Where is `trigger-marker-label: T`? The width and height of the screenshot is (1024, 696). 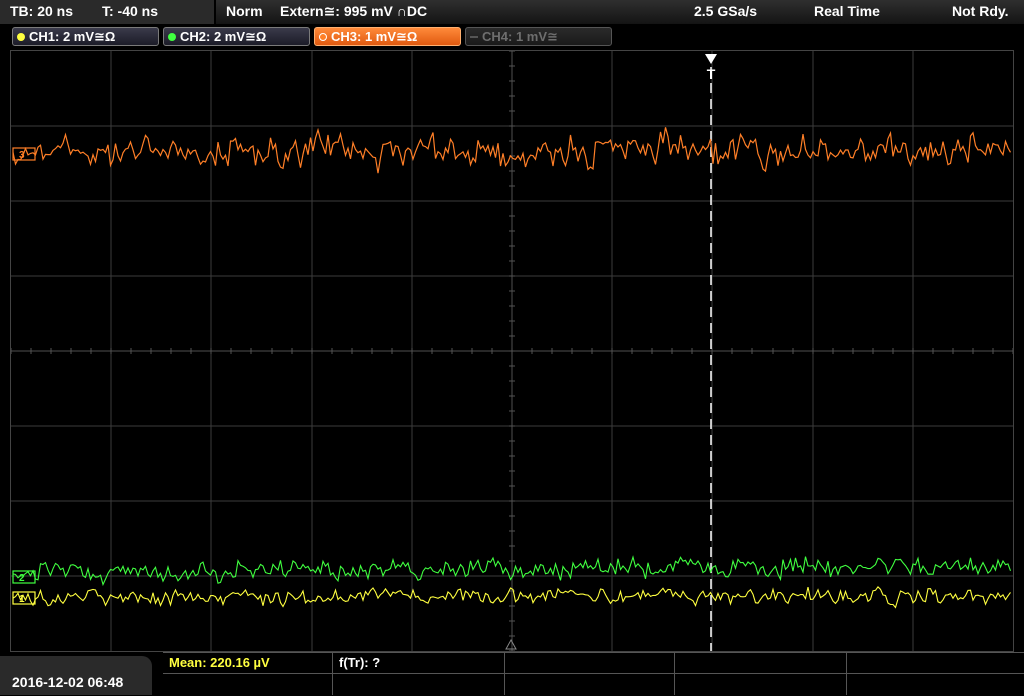
trigger-marker-label: T is located at coordinates (711, 74).